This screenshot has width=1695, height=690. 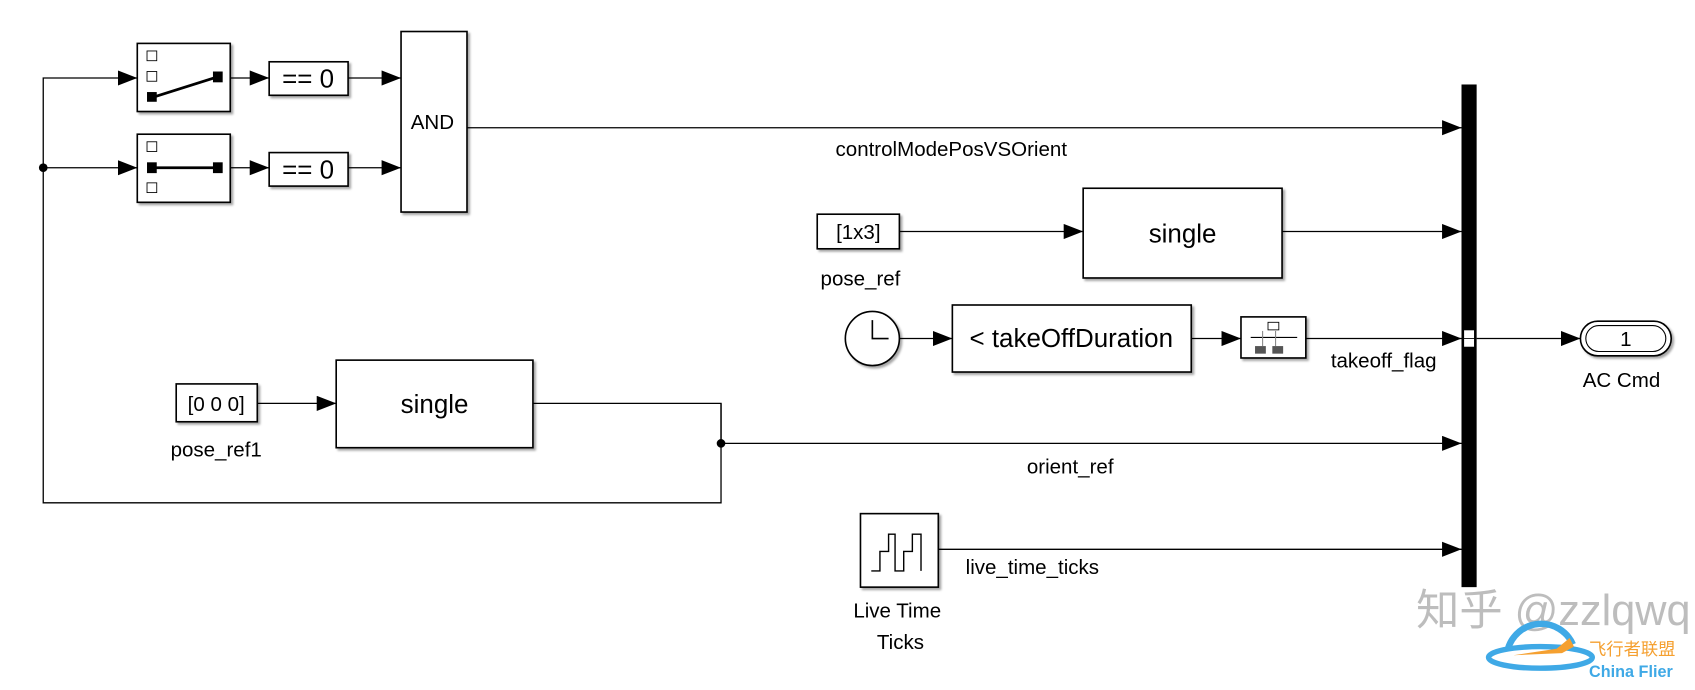 I want to click on constant-pose-ref: [1x3], so click(x=858, y=231).